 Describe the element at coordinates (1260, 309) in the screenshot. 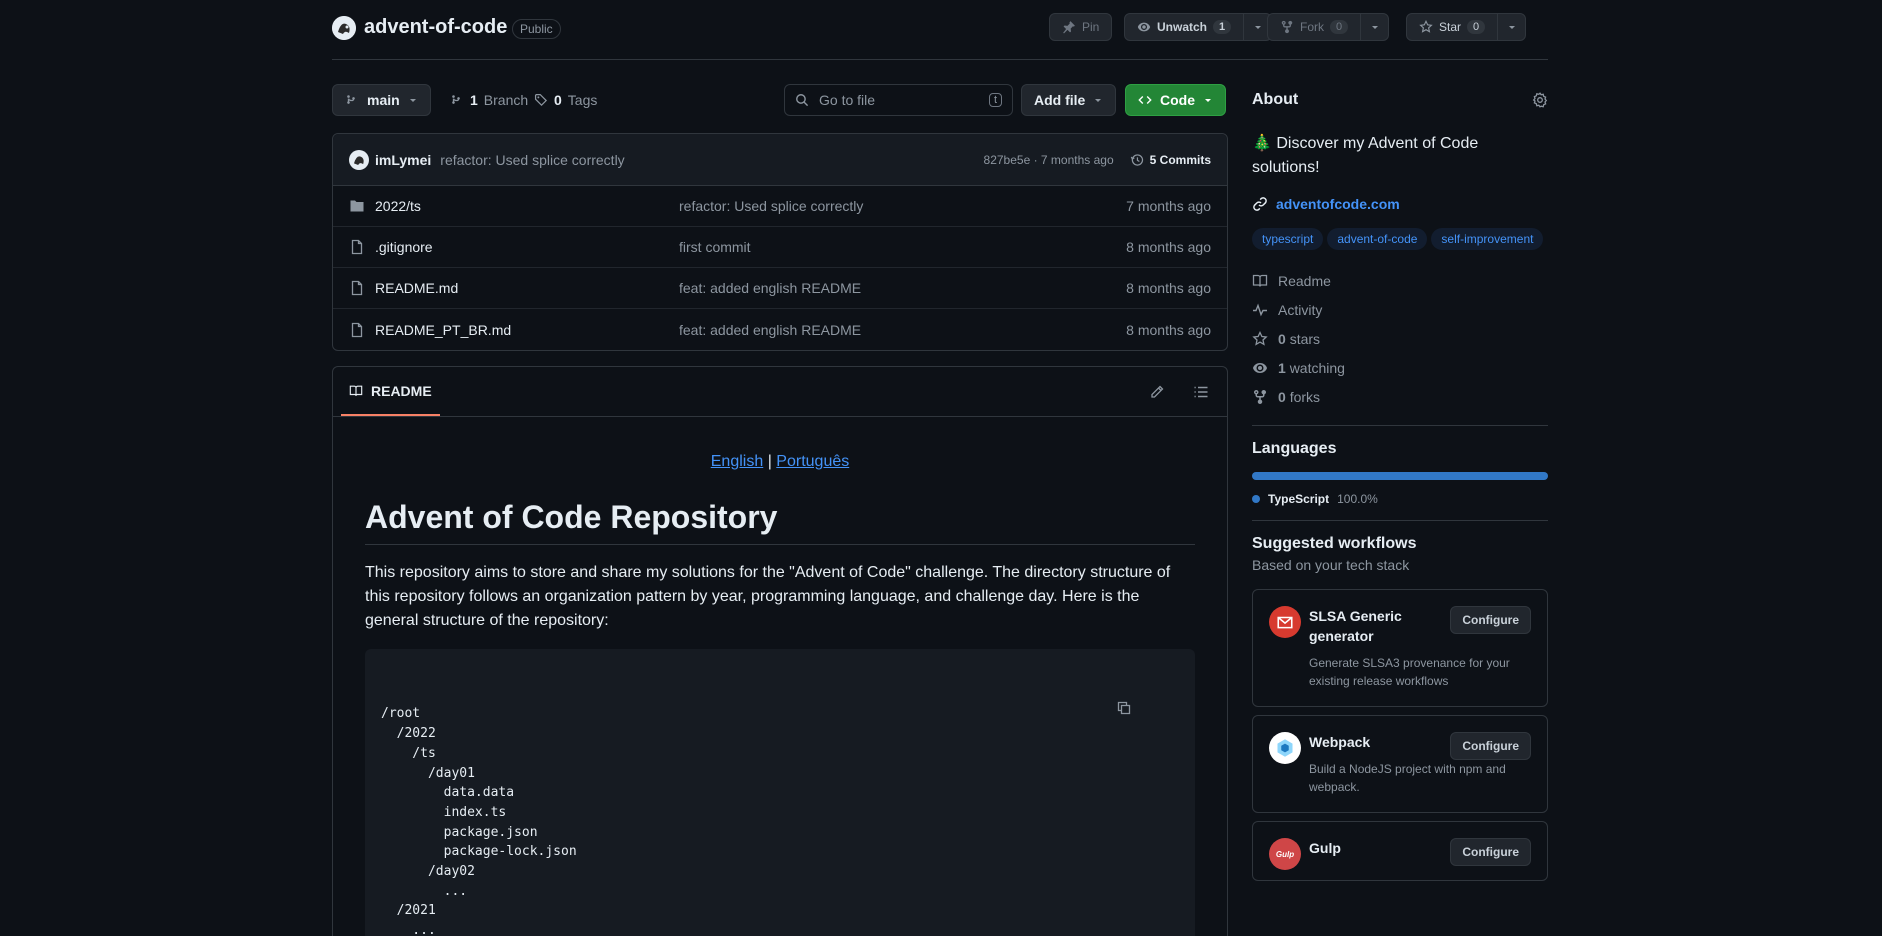

I see `pulse-icon` at that location.